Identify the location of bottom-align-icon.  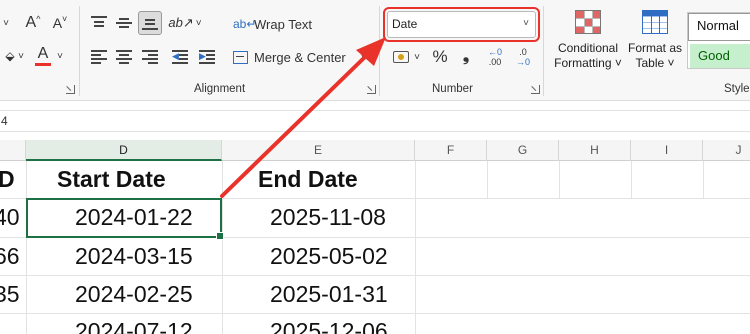
(150, 23).